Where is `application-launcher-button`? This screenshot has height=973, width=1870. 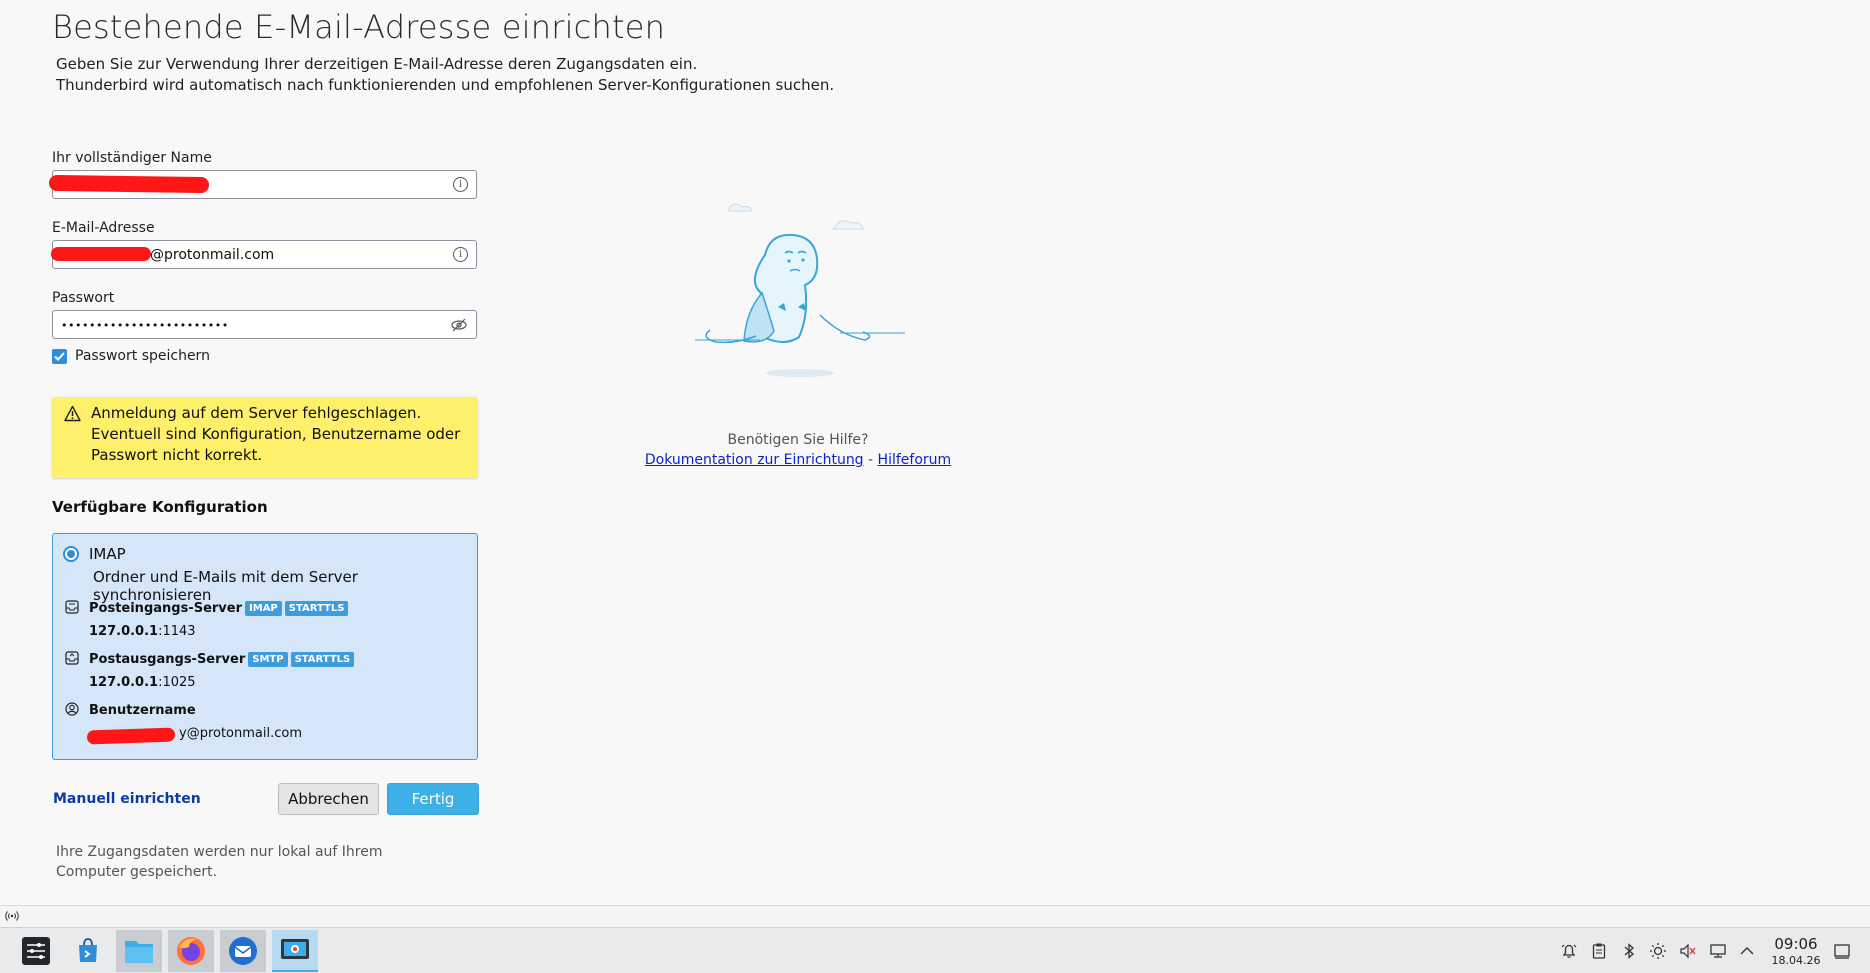 application-launcher-button is located at coordinates (36, 951).